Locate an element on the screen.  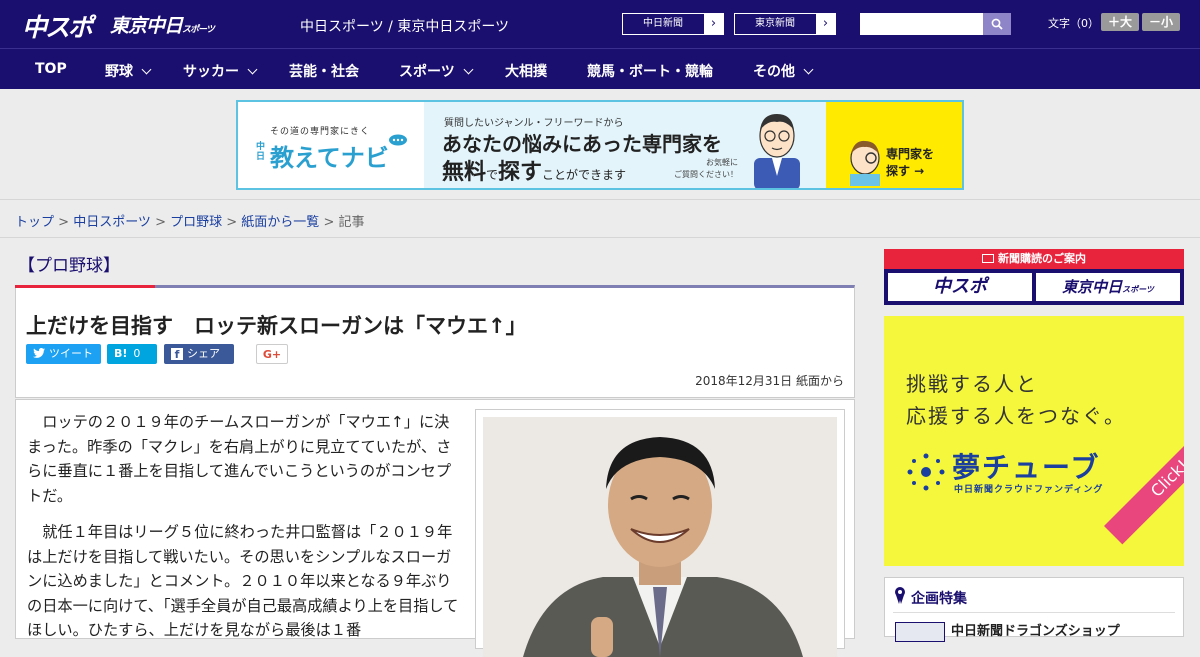
hatena-icon: B! is located at coordinates (121, 353).